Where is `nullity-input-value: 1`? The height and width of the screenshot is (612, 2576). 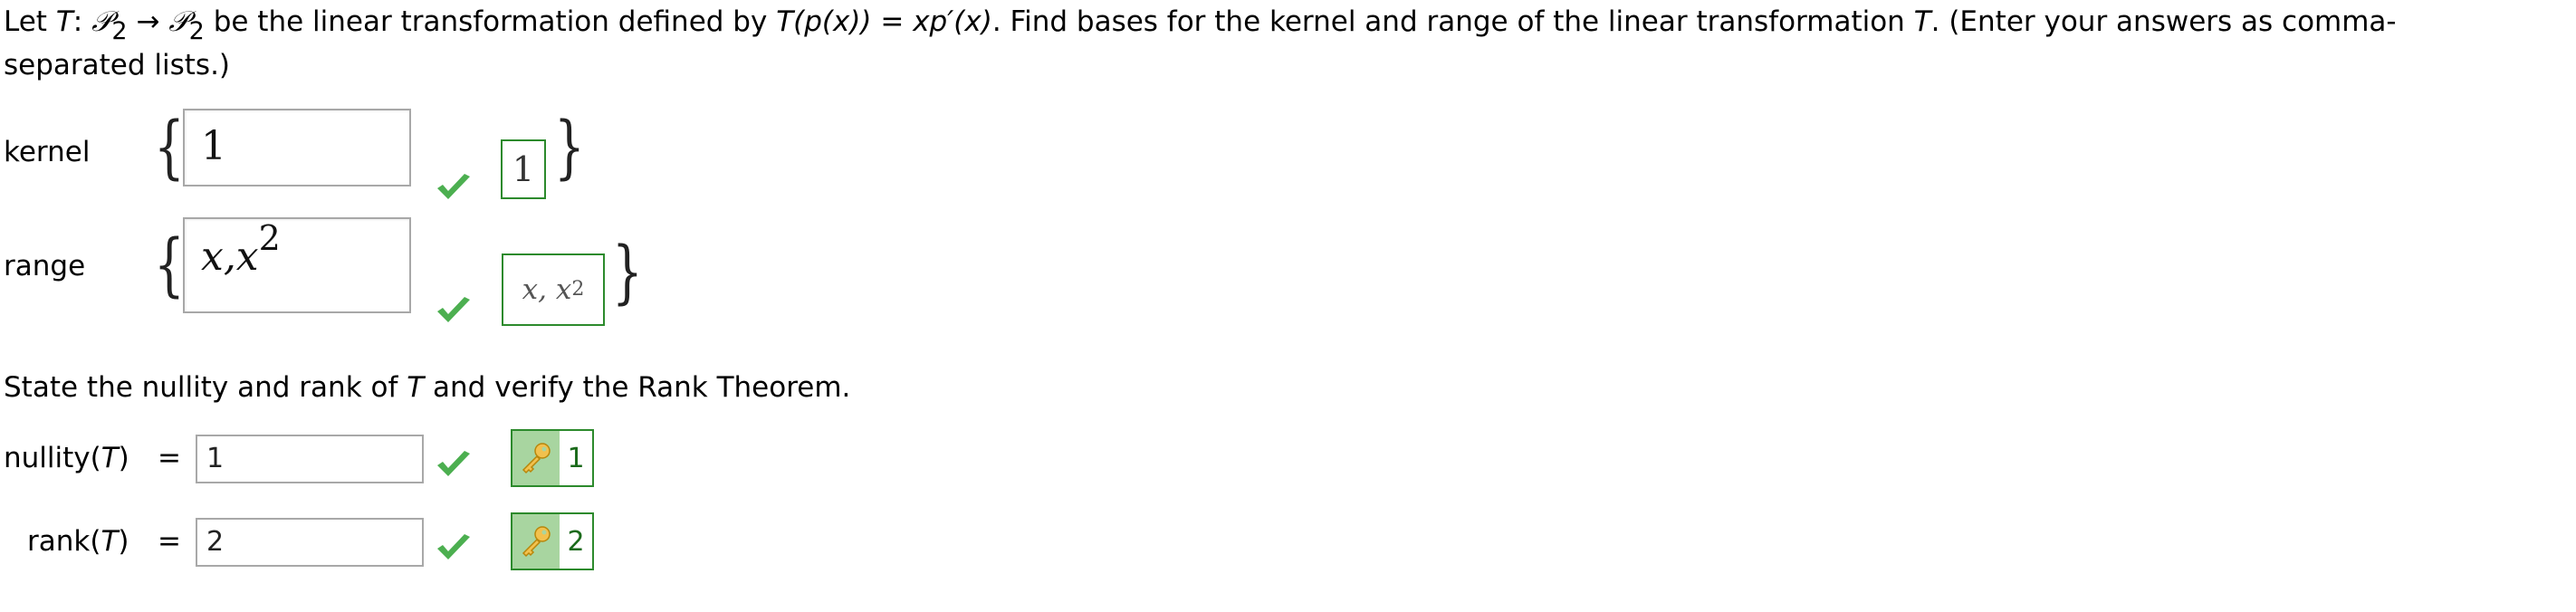 nullity-input-value: 1 is located at coordinates (215, 458).